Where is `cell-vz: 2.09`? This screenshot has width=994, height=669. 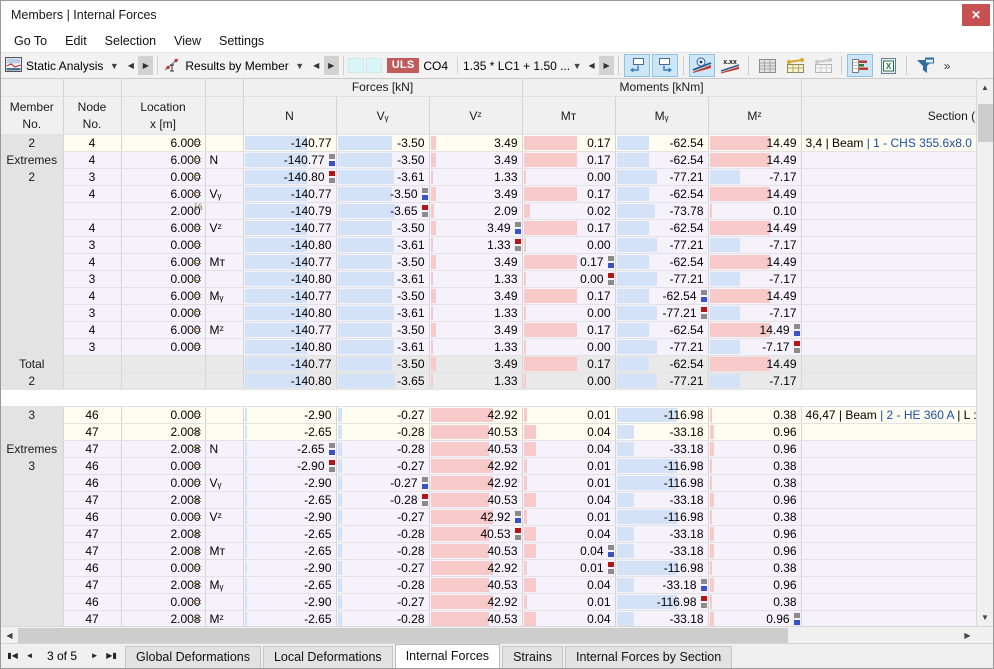 cell-vz: 2.09 is located at coordinates (476, 211).